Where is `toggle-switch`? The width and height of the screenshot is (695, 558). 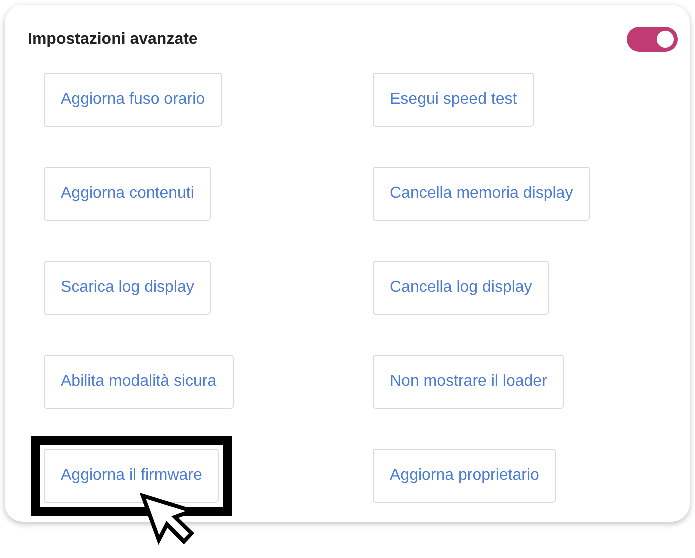 toggle-switch is located at coordinates (652, 39).